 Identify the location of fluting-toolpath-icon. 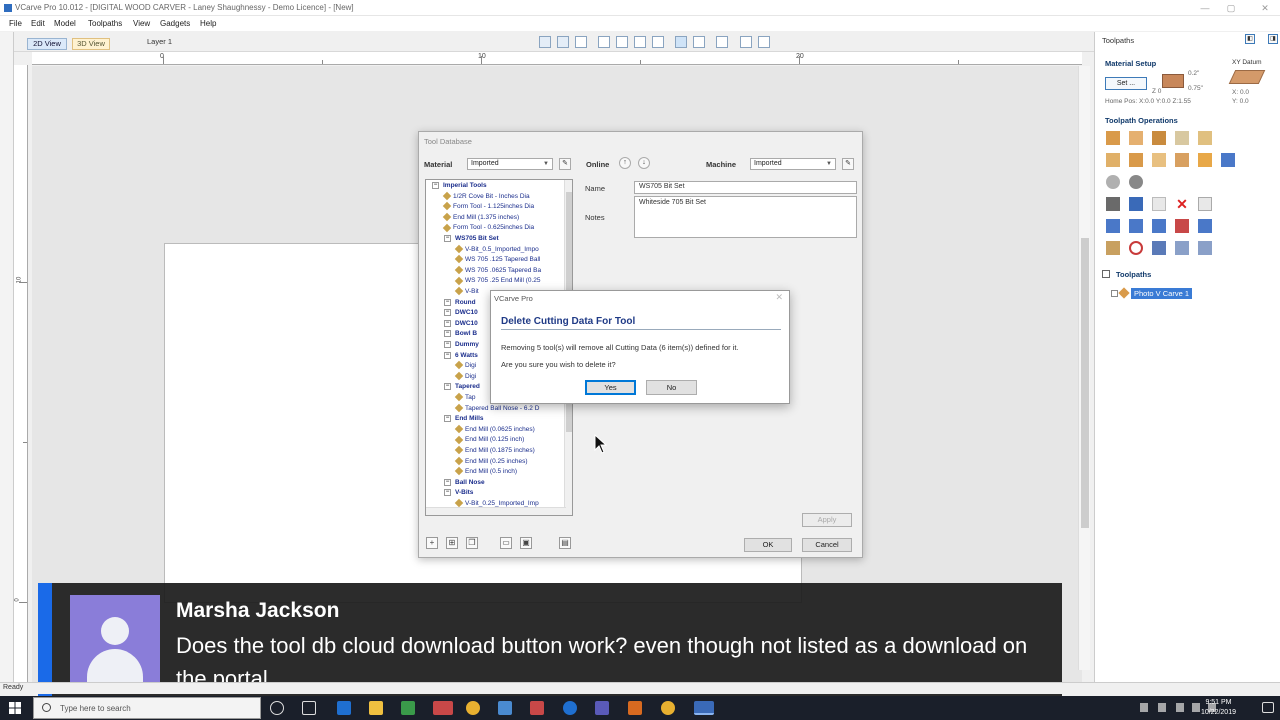
(1136, 160).